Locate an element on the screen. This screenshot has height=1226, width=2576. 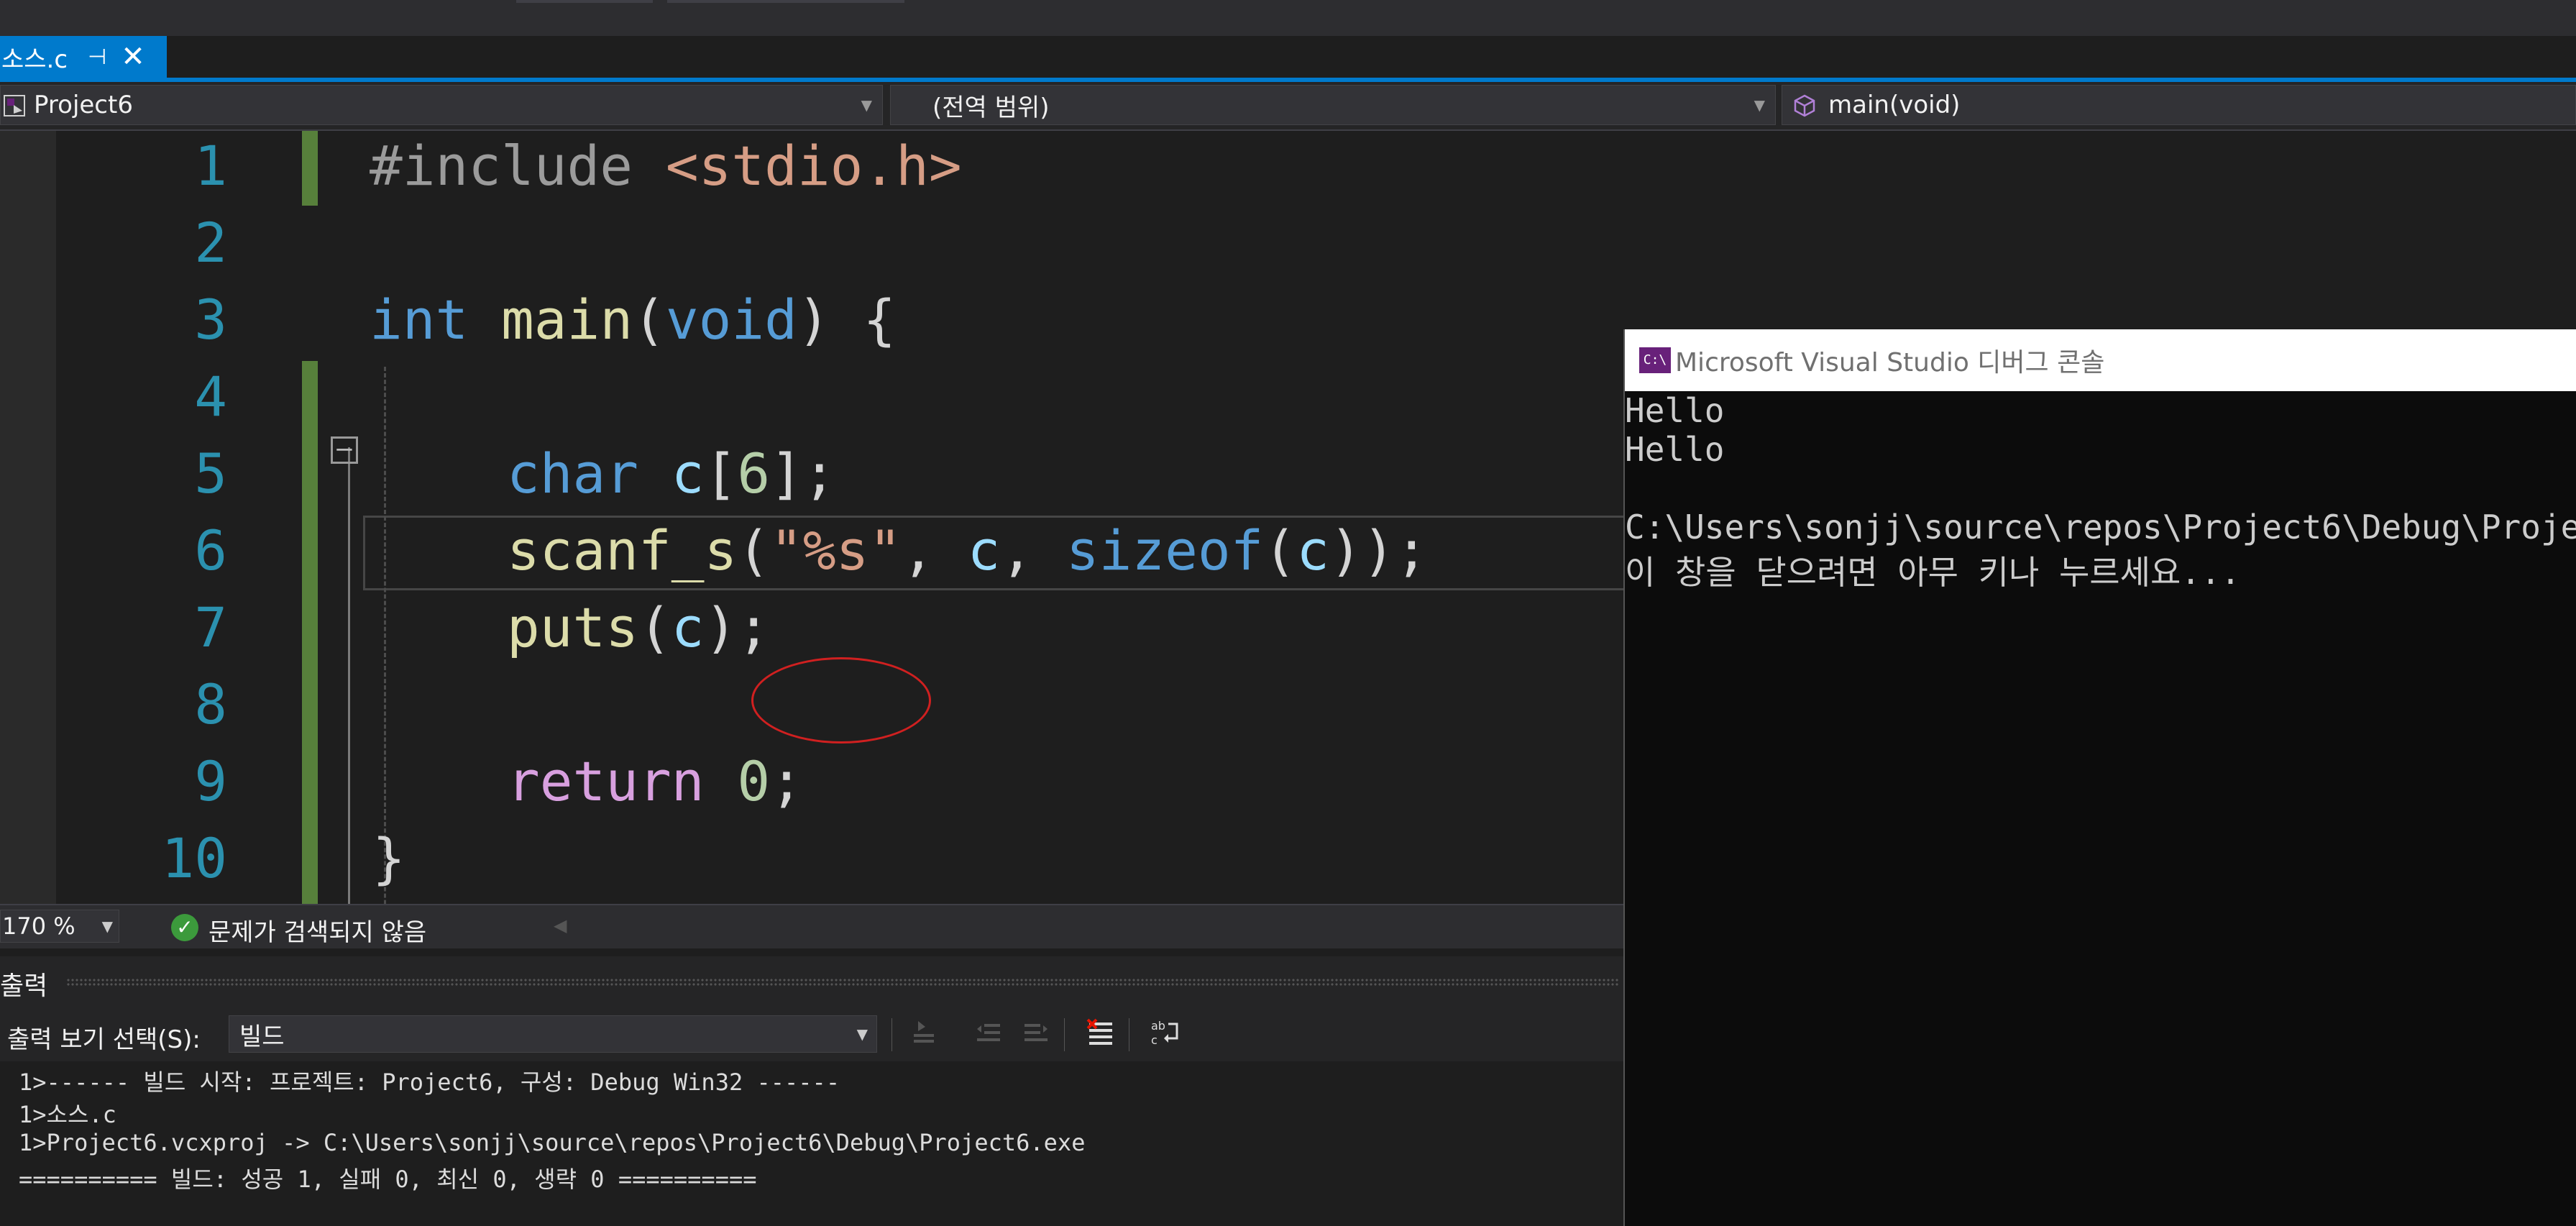
line-number: 4 is located at coordinates (210, 397).